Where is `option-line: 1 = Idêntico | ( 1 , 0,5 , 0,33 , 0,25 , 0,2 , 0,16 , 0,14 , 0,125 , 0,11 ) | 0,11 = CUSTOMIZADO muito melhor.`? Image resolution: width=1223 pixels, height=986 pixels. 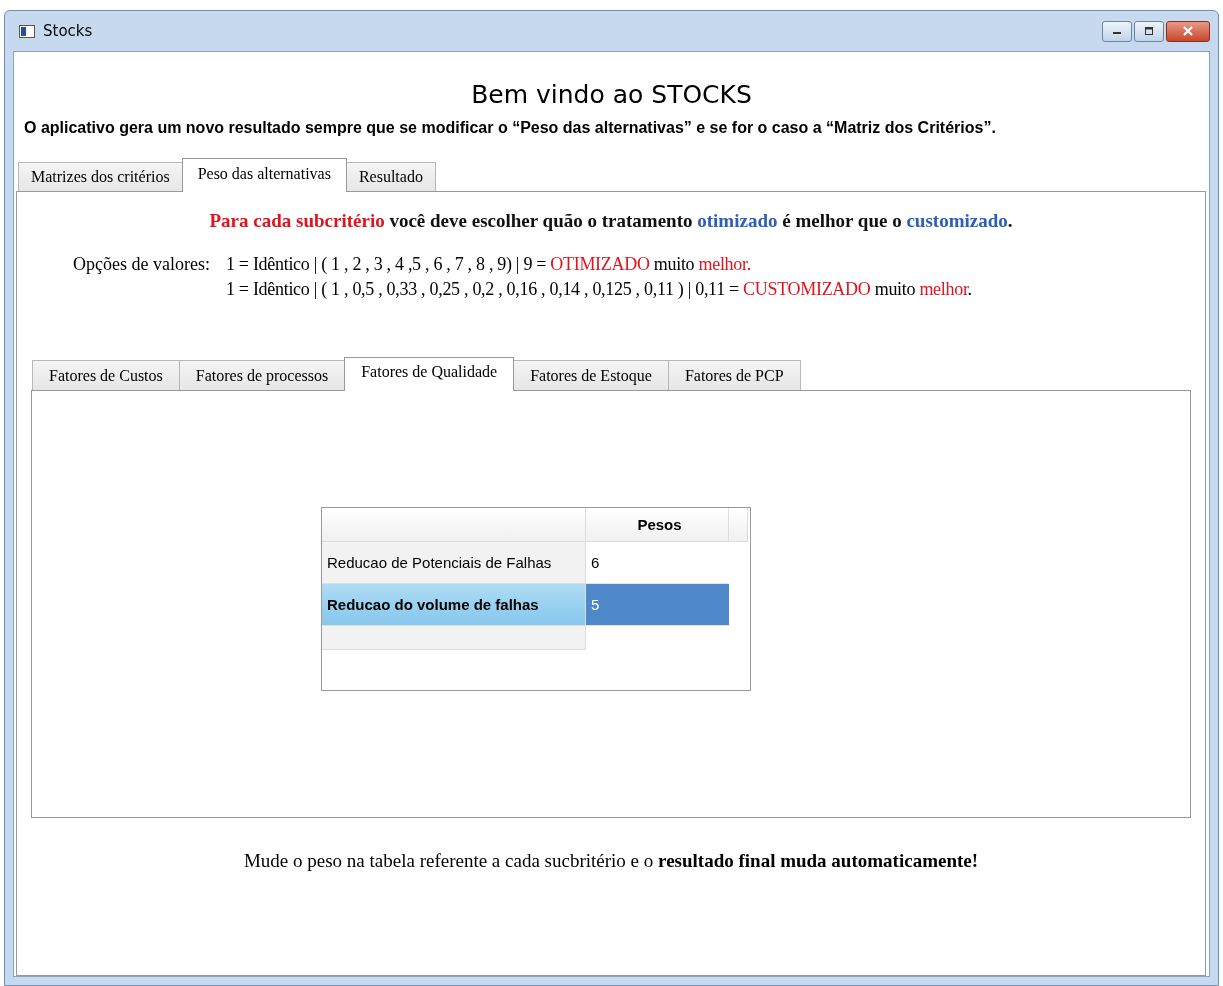 option-line: 1 = Idêntico | ( 1 , 0,5 , 0,33 , 0,25 , 0,2 , 0,16 , 0,14 , 0,125 , 0,11 ) | 0,11 = CUSTOMIZADO muito melhor. is located at coordinates (598, 289).